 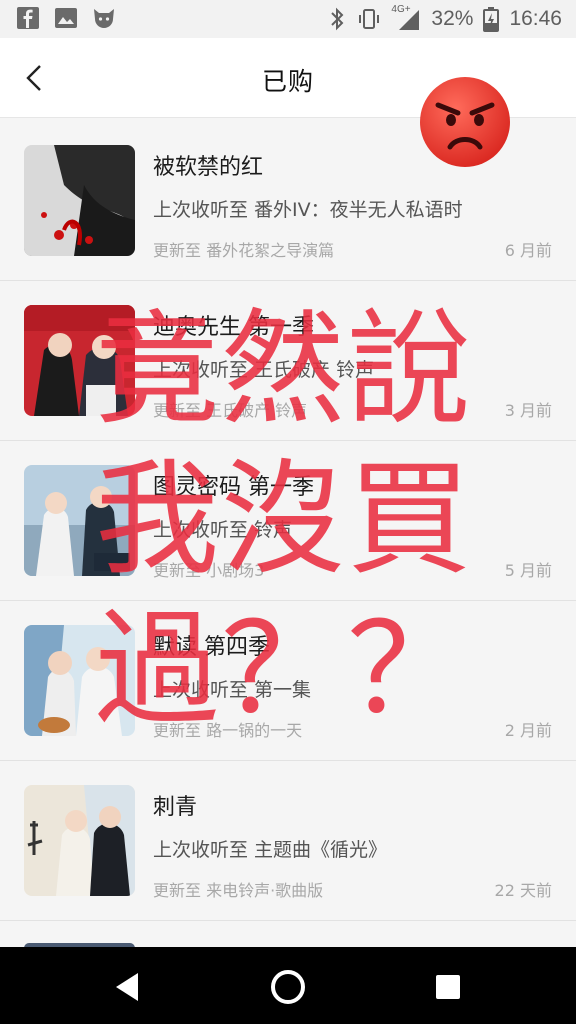 What do you see at coordinates (264, 370) in the screenshot?
I see `item-last-listened: 上次收听至 王氏破产 铃声` at bounding box center [264, 370].